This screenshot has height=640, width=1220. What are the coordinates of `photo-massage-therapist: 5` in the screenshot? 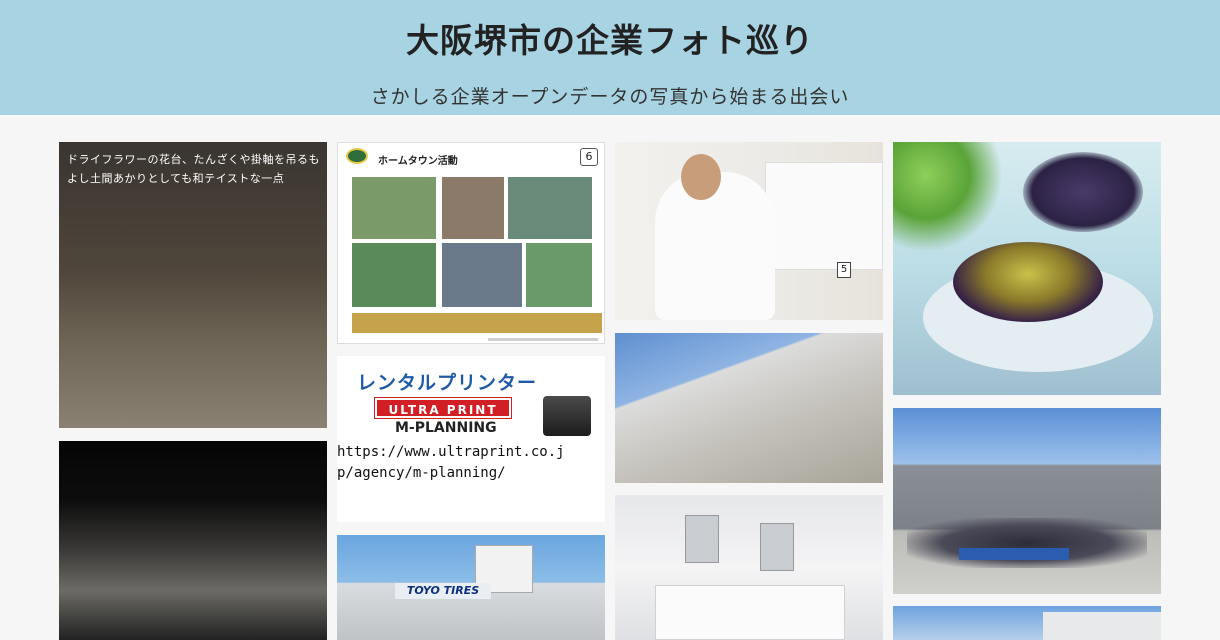 It's located at (749, 231).